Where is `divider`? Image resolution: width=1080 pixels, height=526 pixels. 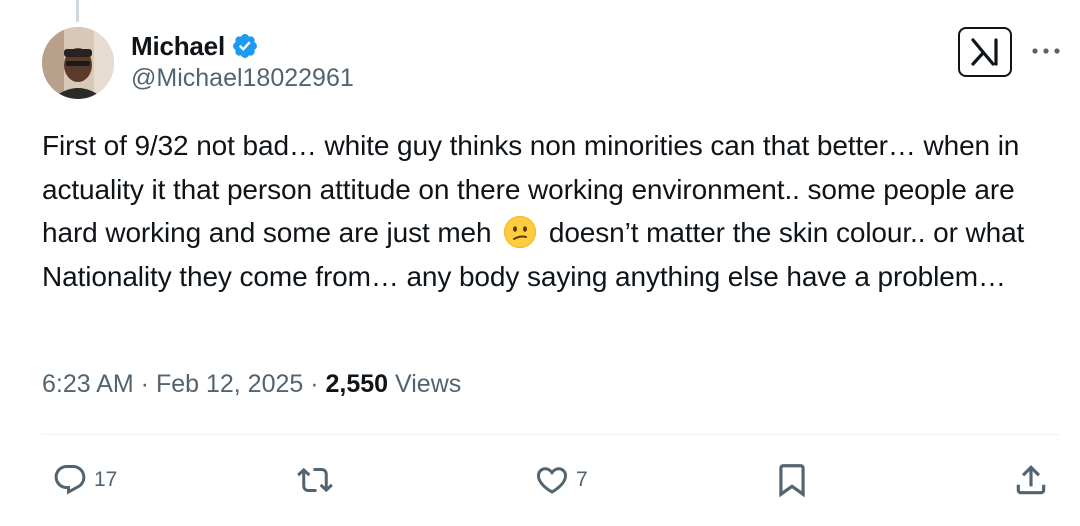 divider is located at coordinates (551, 434).